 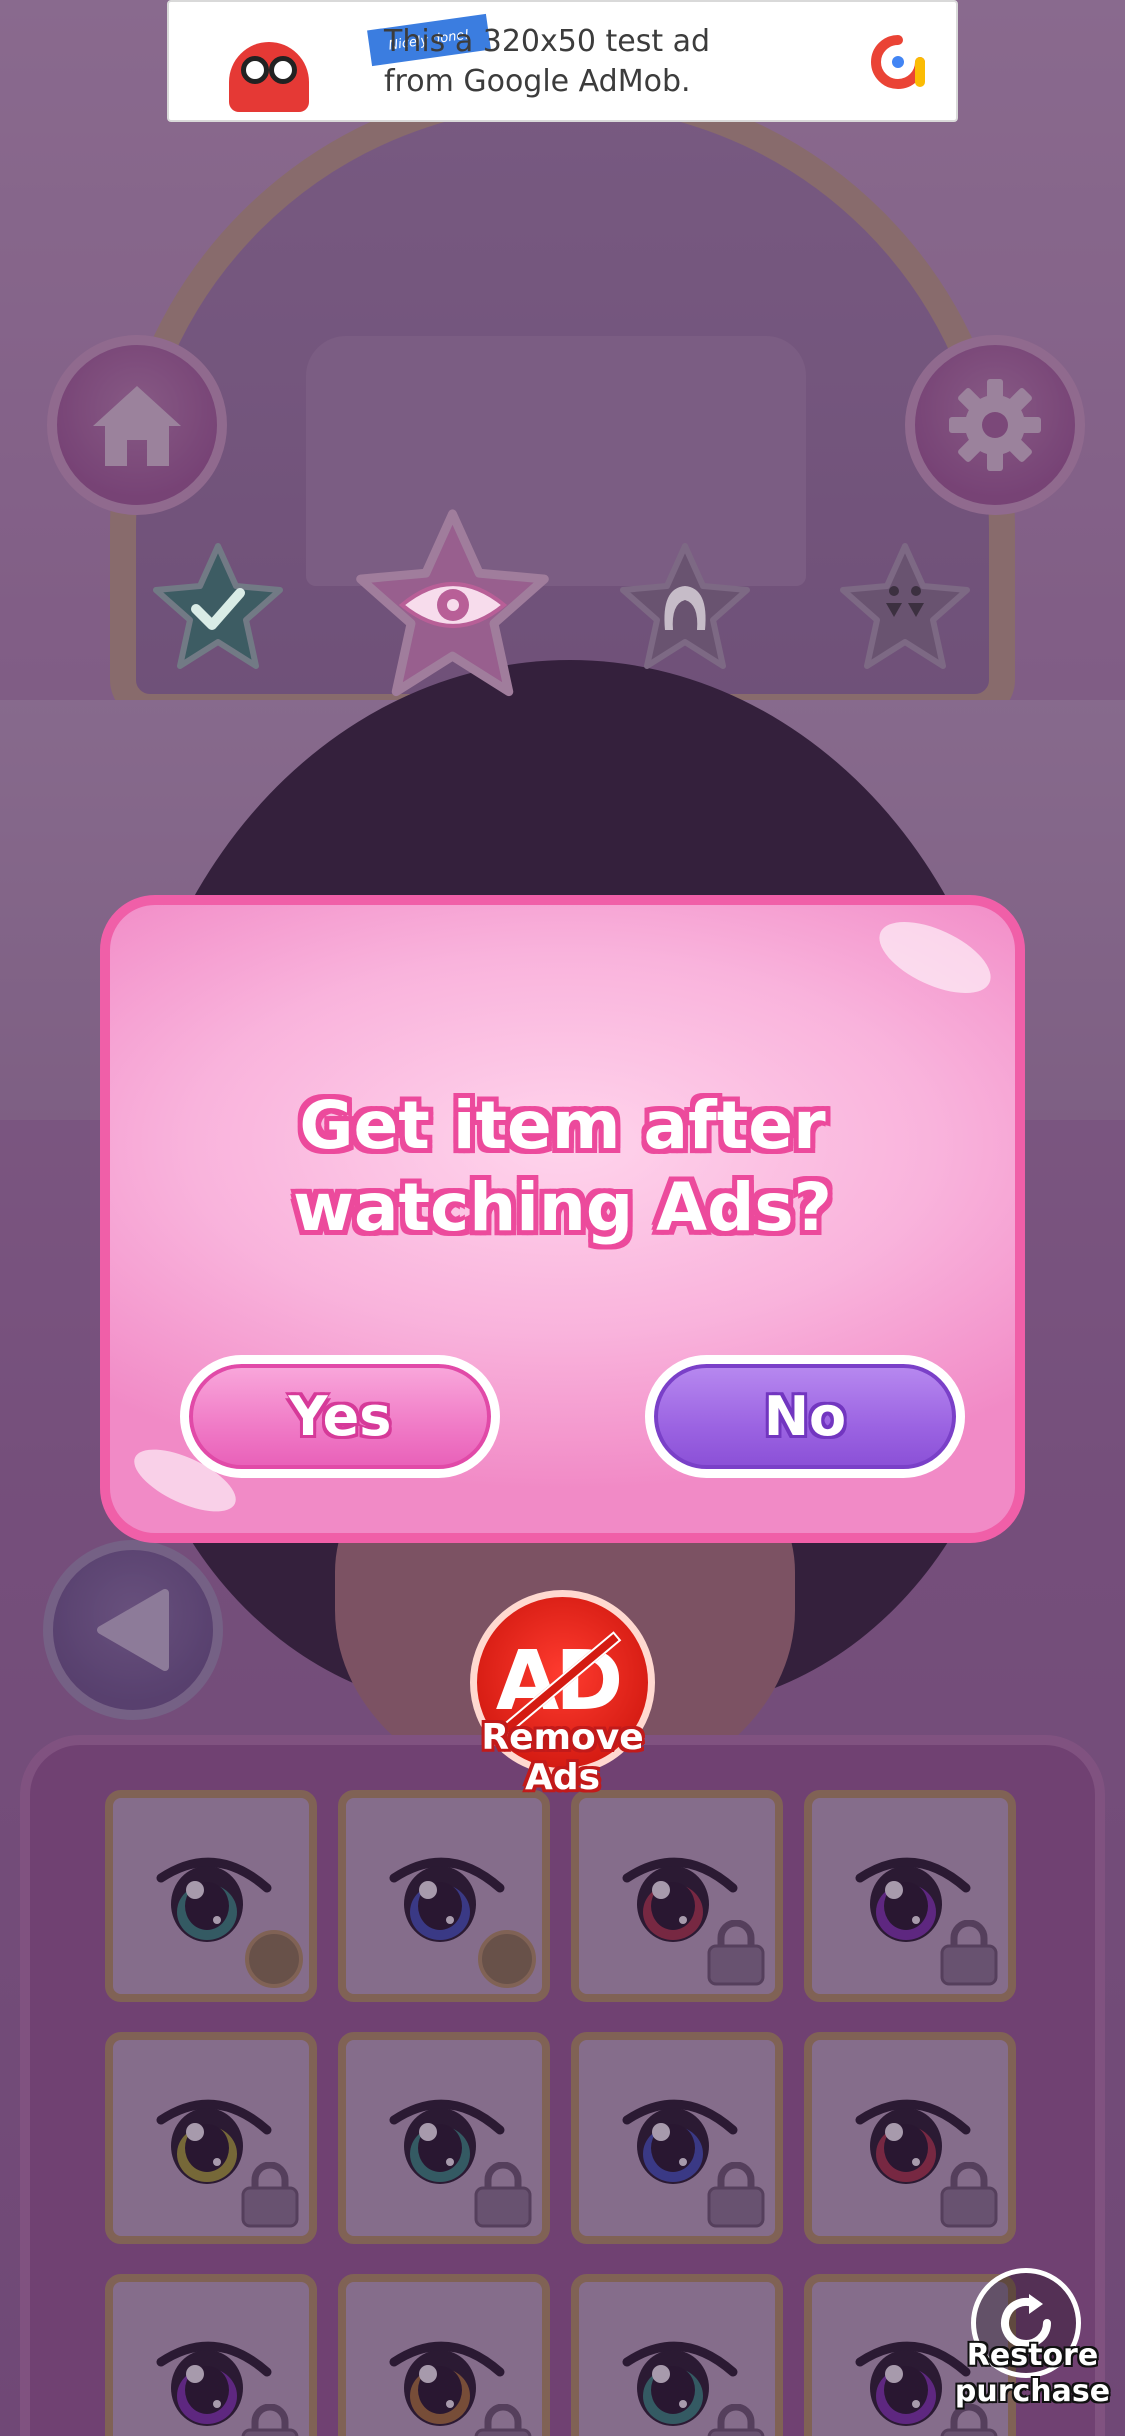 I want to click on admob-logo-icon, so click(x=898, y=62).